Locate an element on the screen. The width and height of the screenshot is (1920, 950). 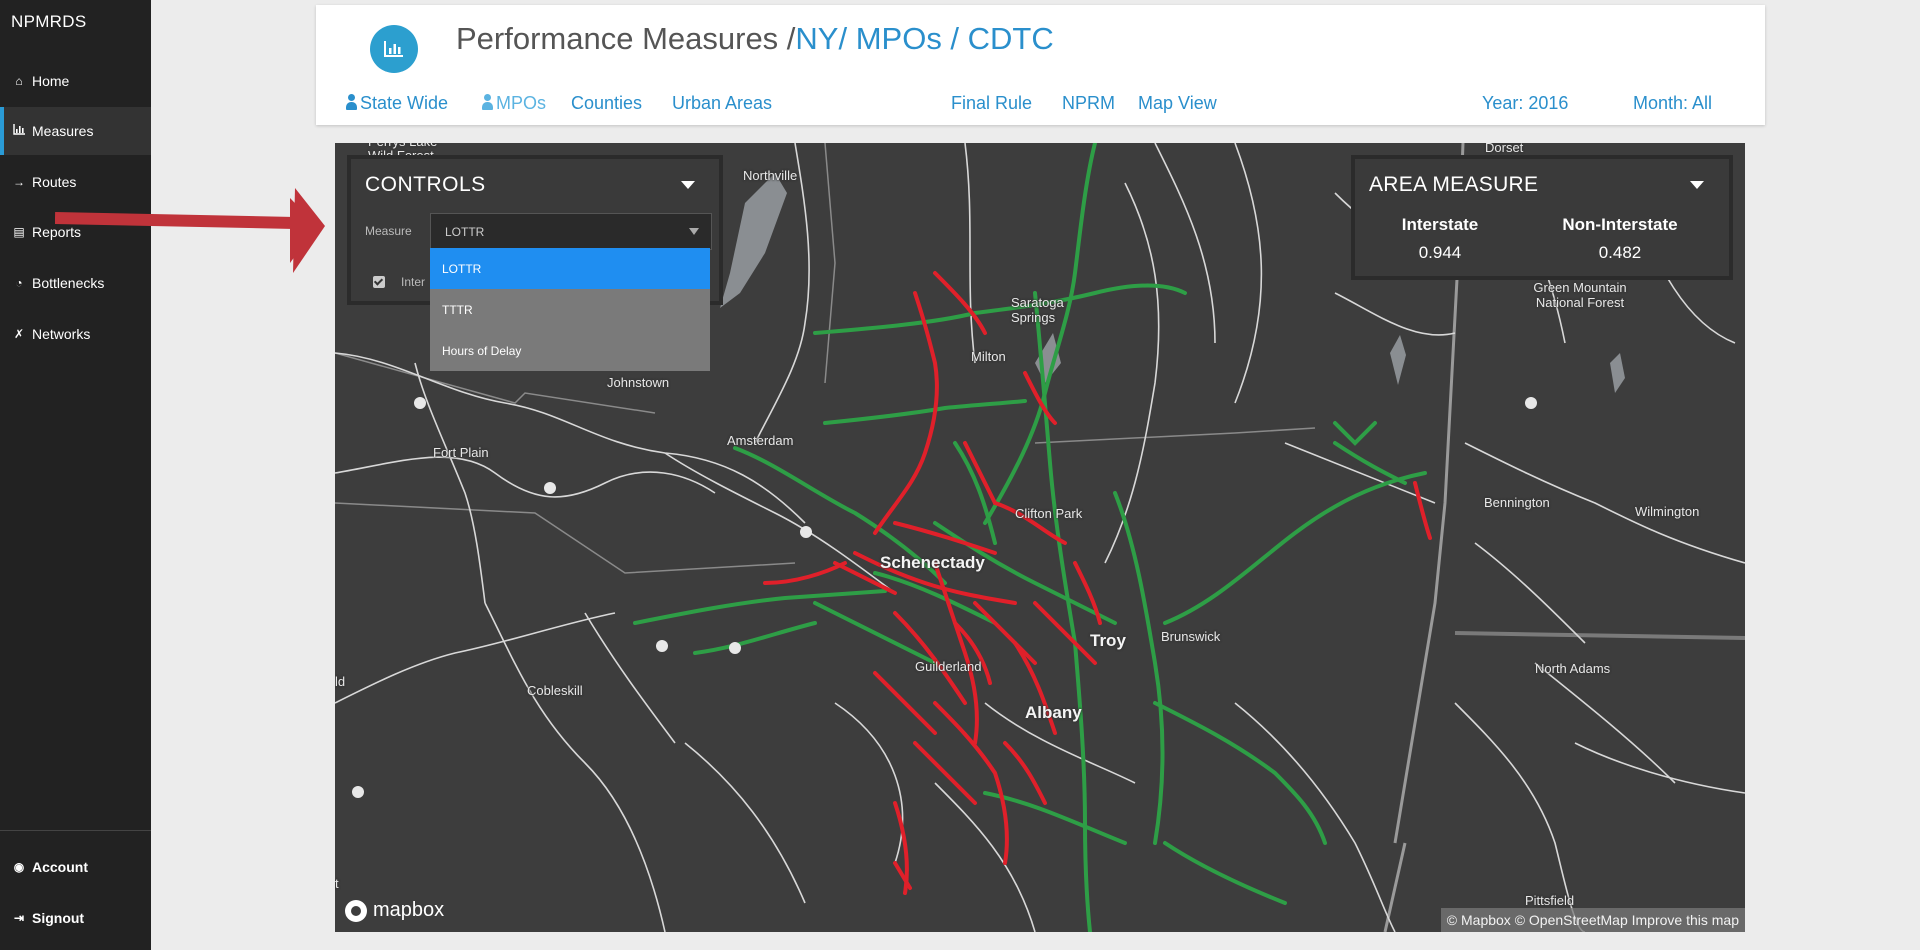
measure-option-hours-of-delay: Hours of Delay is located at coordinates (570, 350).